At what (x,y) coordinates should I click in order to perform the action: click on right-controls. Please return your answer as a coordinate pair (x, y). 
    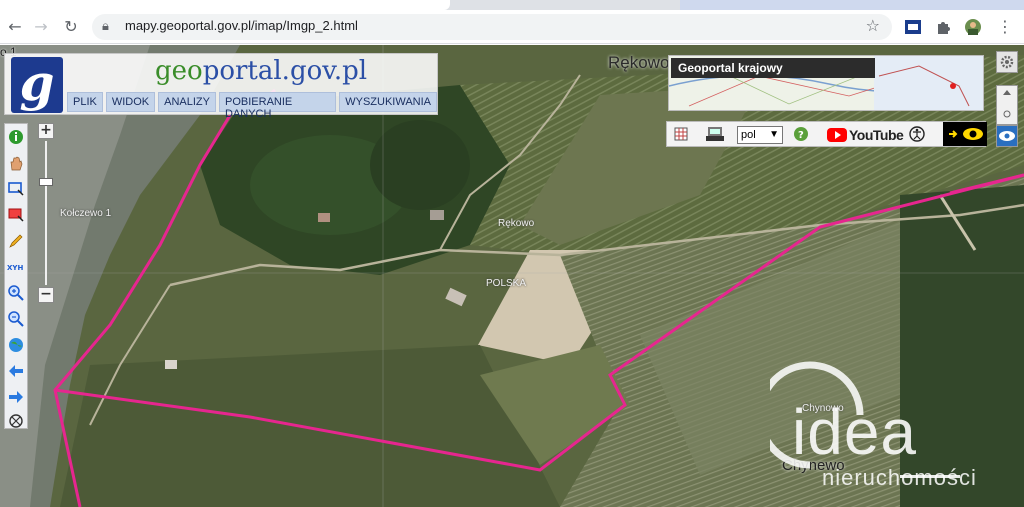
    Looking at the image, I should click on (1007, 99).